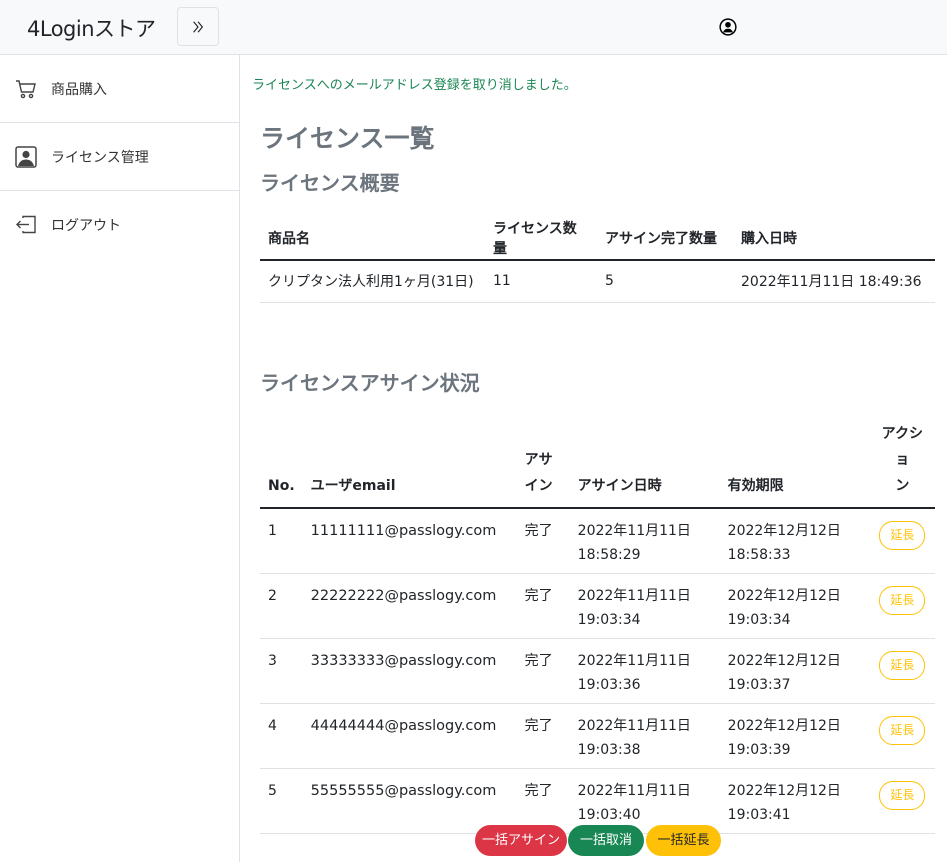 The height and width of the screenshot is (862, 947). What do you see at coordinates (26, 157) in the screenshot?
I see `person-square-icon` at bounding box center [26, 157].